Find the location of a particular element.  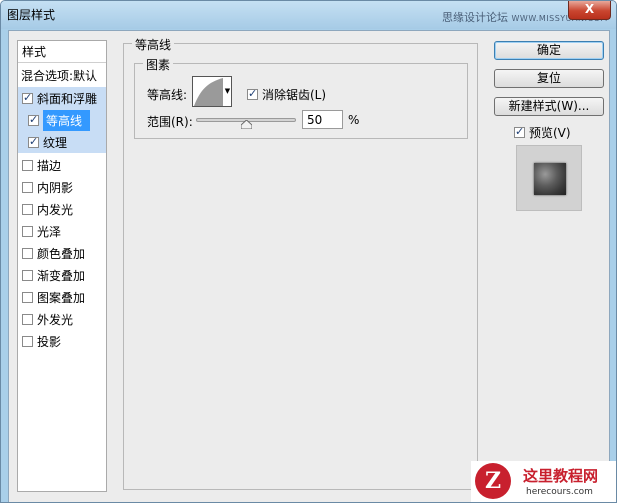

style-item-inner-glow: 内发光 is located at coordinates (62, 209).